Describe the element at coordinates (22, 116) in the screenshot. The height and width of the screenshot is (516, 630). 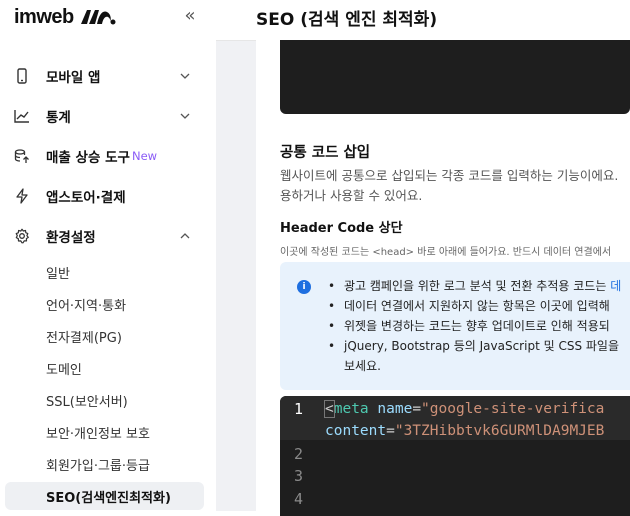
I see `chart-line-icon` at that location.